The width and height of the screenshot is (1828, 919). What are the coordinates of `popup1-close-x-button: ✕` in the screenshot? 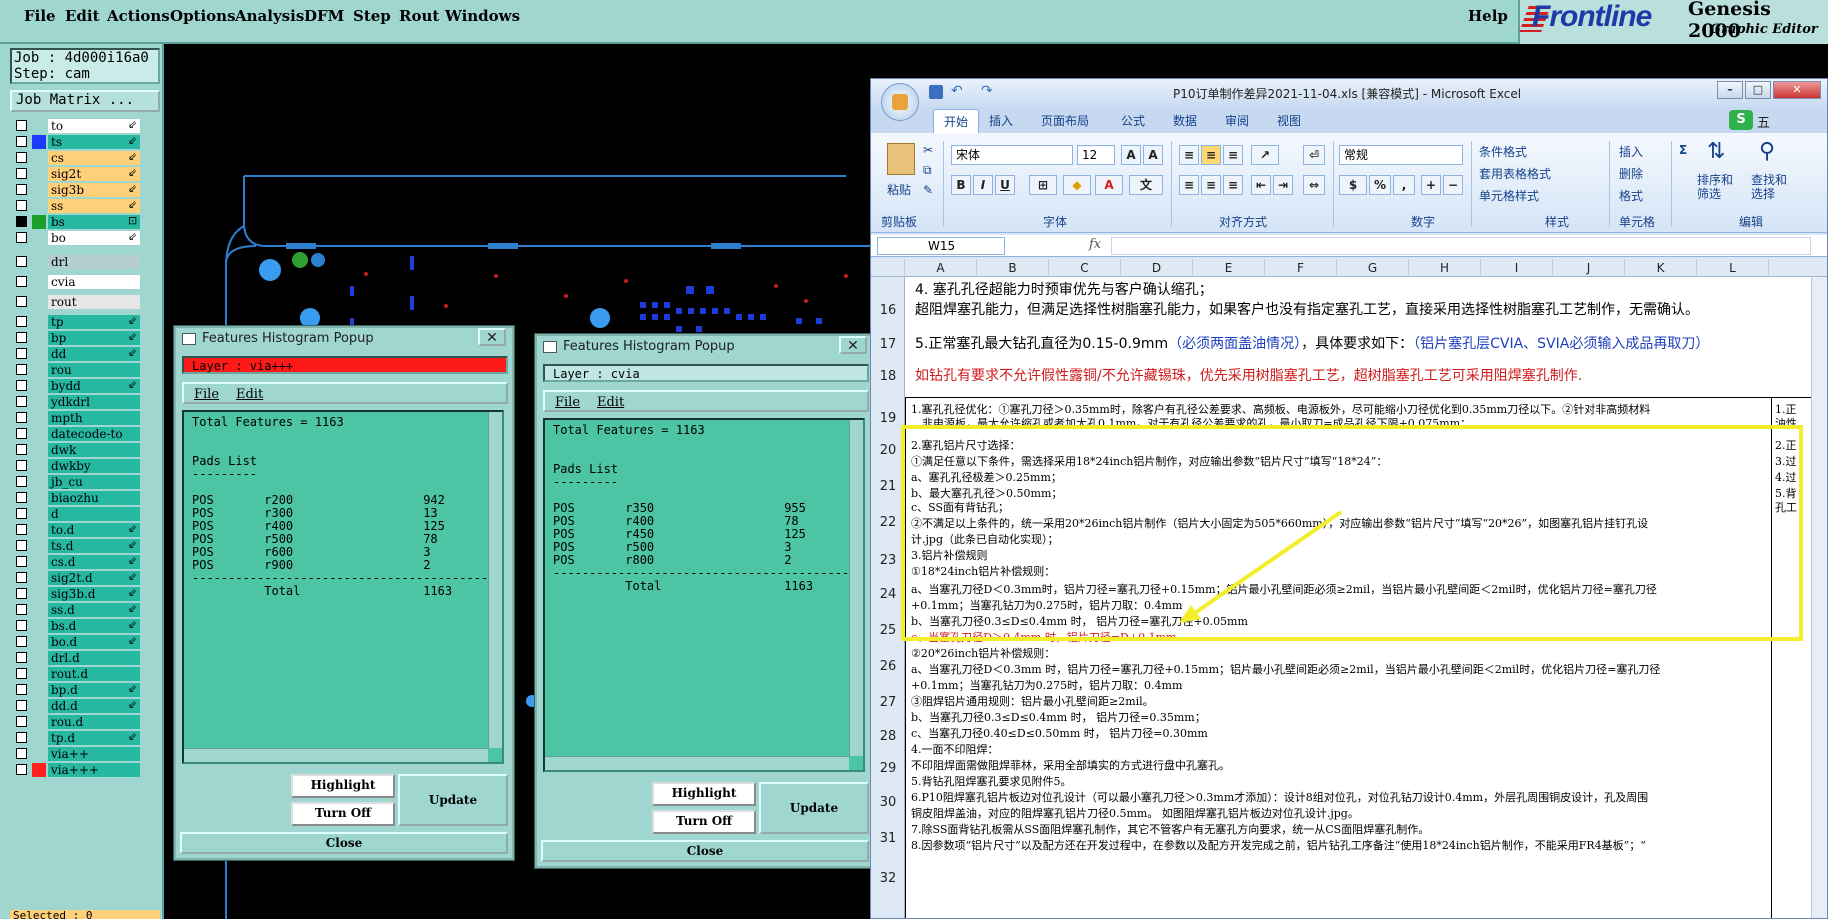 It's located at (492, 337).